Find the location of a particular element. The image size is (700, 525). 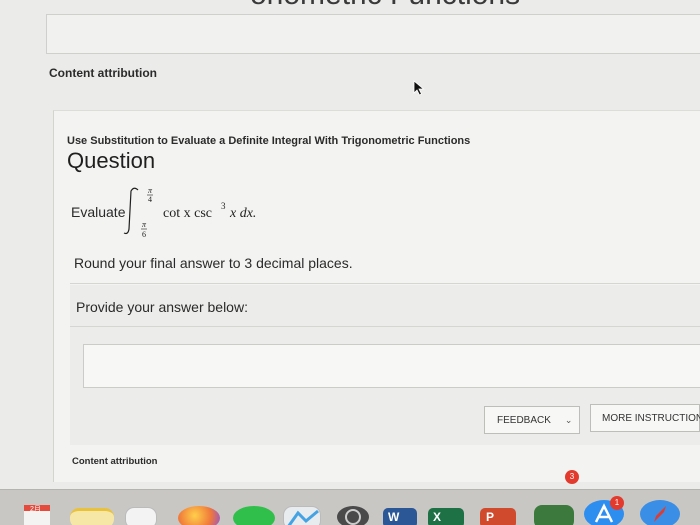

evaluate-label: Evaluate is located at coordinates (98, 212).